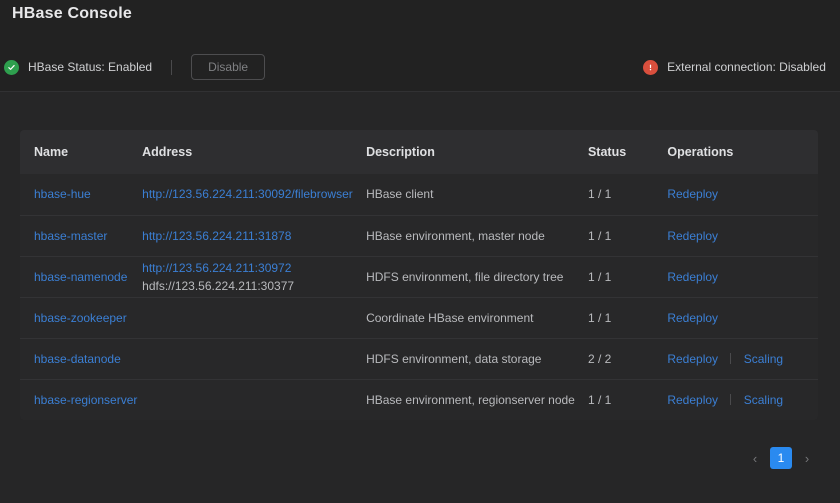  What do you see at coordinates (77, 359) in the screenshot?
I see `service-name-link: hbase-datanode` at bounding box center [77, 359].